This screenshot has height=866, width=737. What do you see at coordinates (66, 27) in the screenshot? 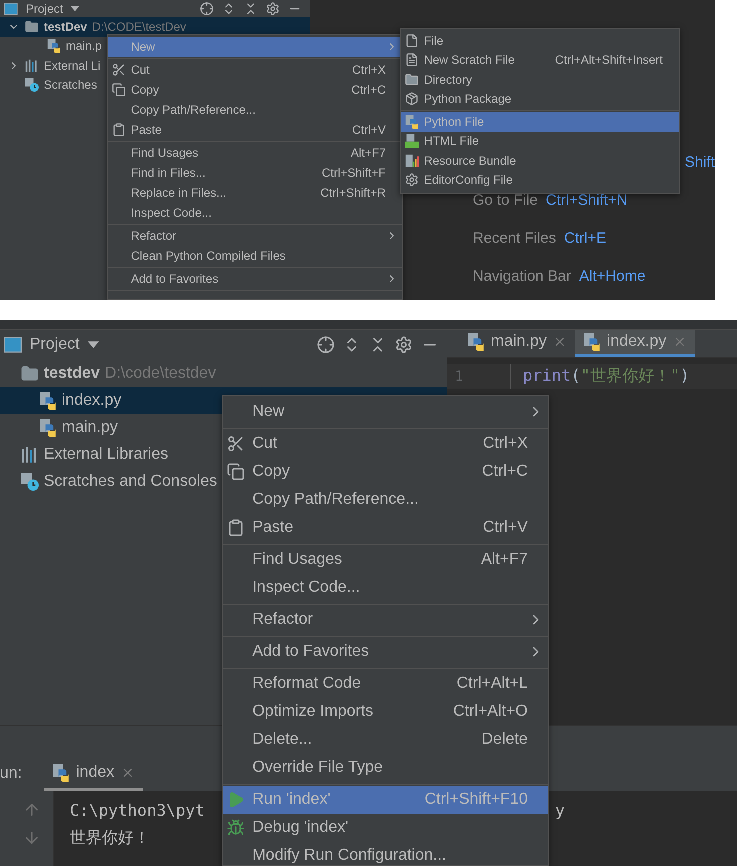
I see `folder-name: testDev` at bounding box center [66, 27].